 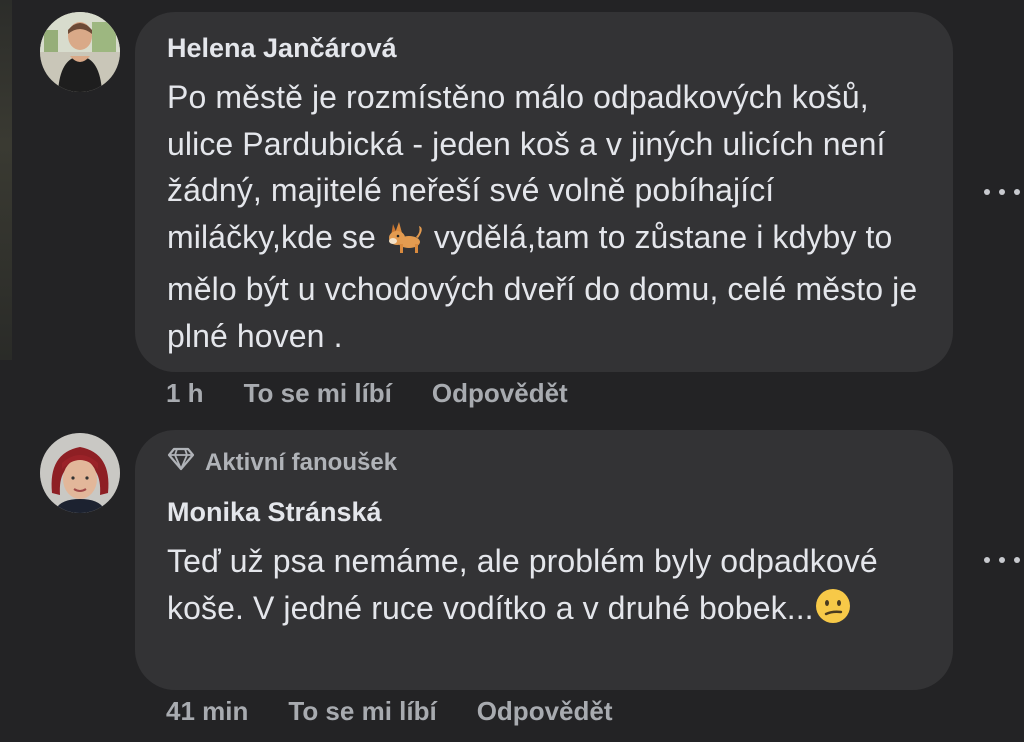 What do you see at coordinates (833, 612) in the screenshot?
I see `confused-face-emoji` at bounding box center [833, 612].